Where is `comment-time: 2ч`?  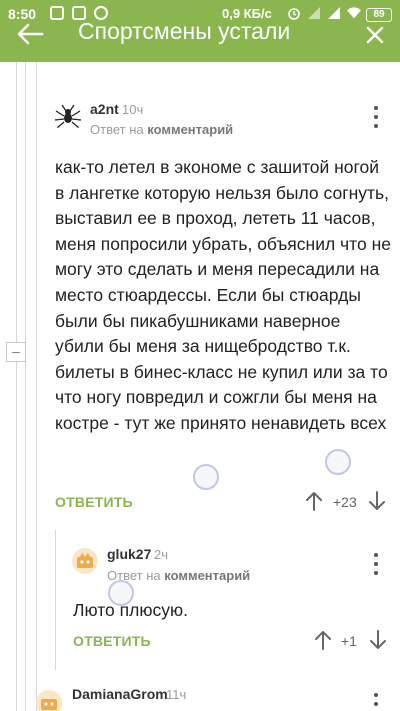 comment-time: 2ч is located at coordinates (161, 554).